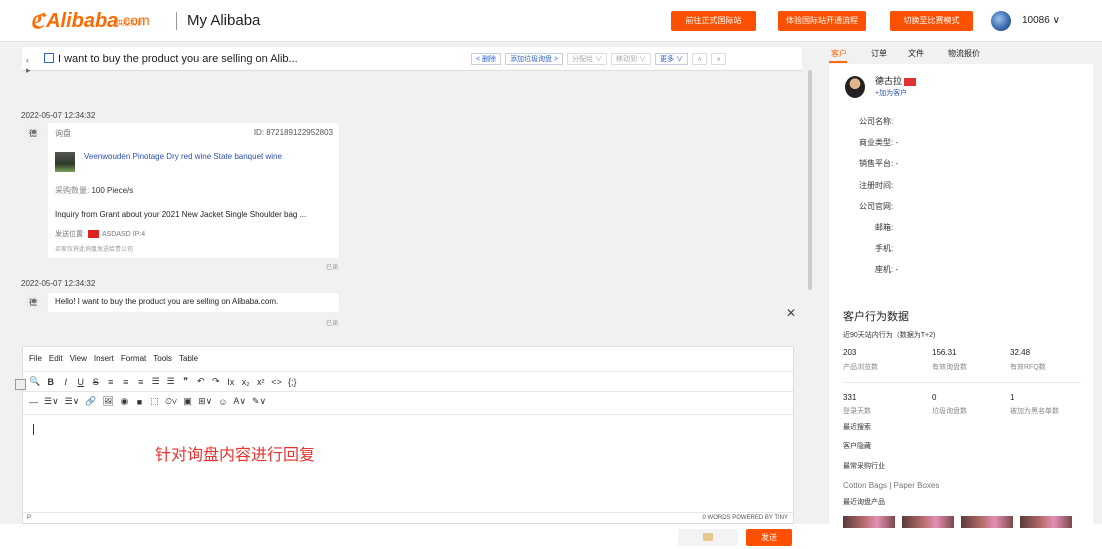  I want to click on experience-flow-button: 体验国际站开通流程, so click(822, 21).